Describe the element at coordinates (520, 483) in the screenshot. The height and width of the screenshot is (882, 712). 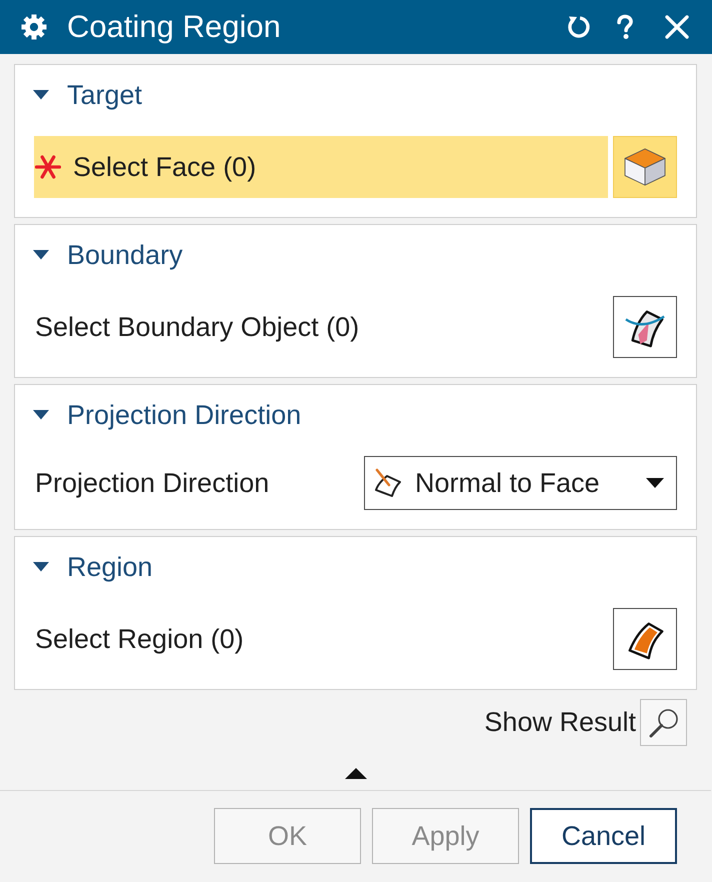
I see `direction-dropdown: Normal to Face` at that location.